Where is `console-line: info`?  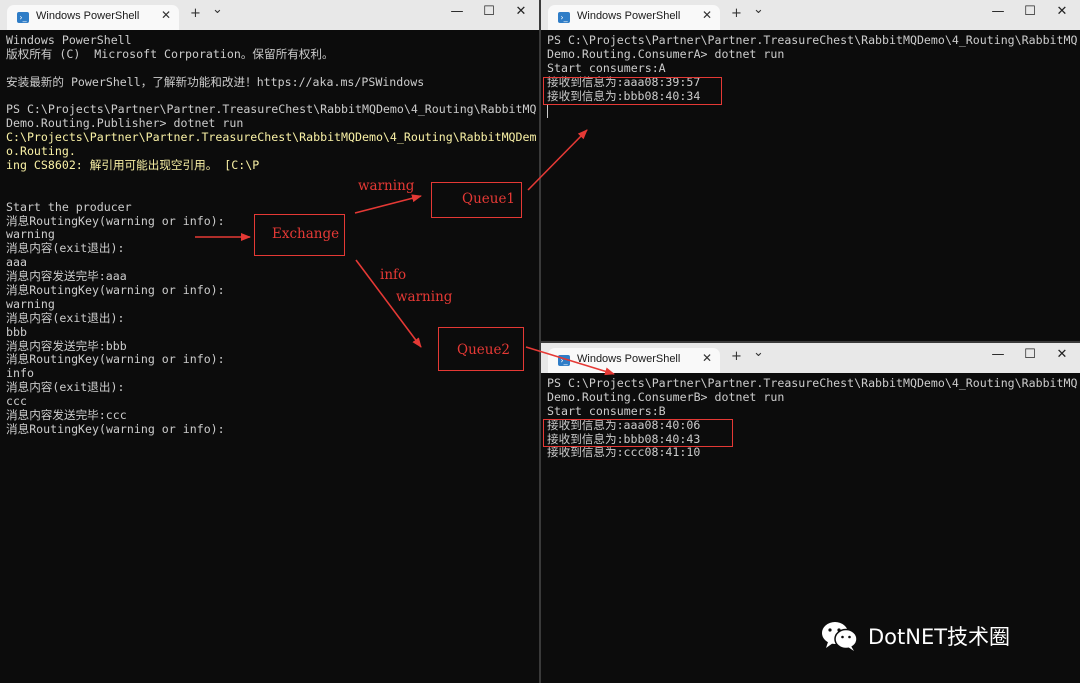 console-line: info is located at coordinates (20, 373).